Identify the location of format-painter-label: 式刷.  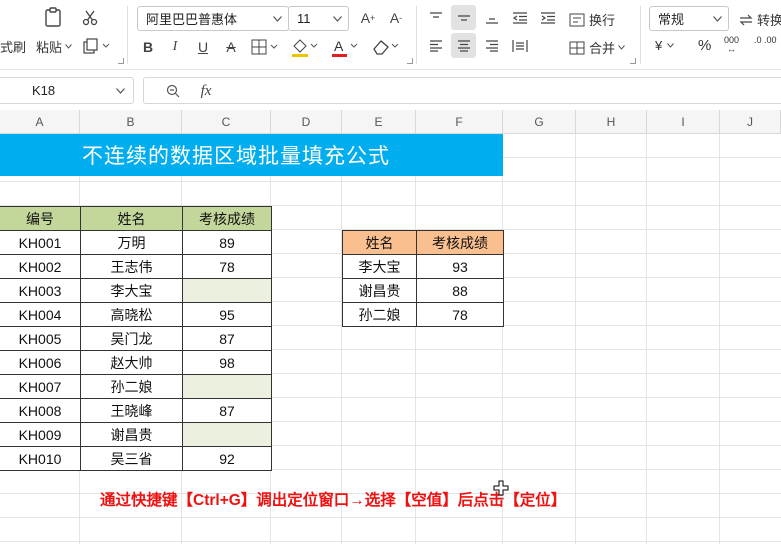
(13, 47).